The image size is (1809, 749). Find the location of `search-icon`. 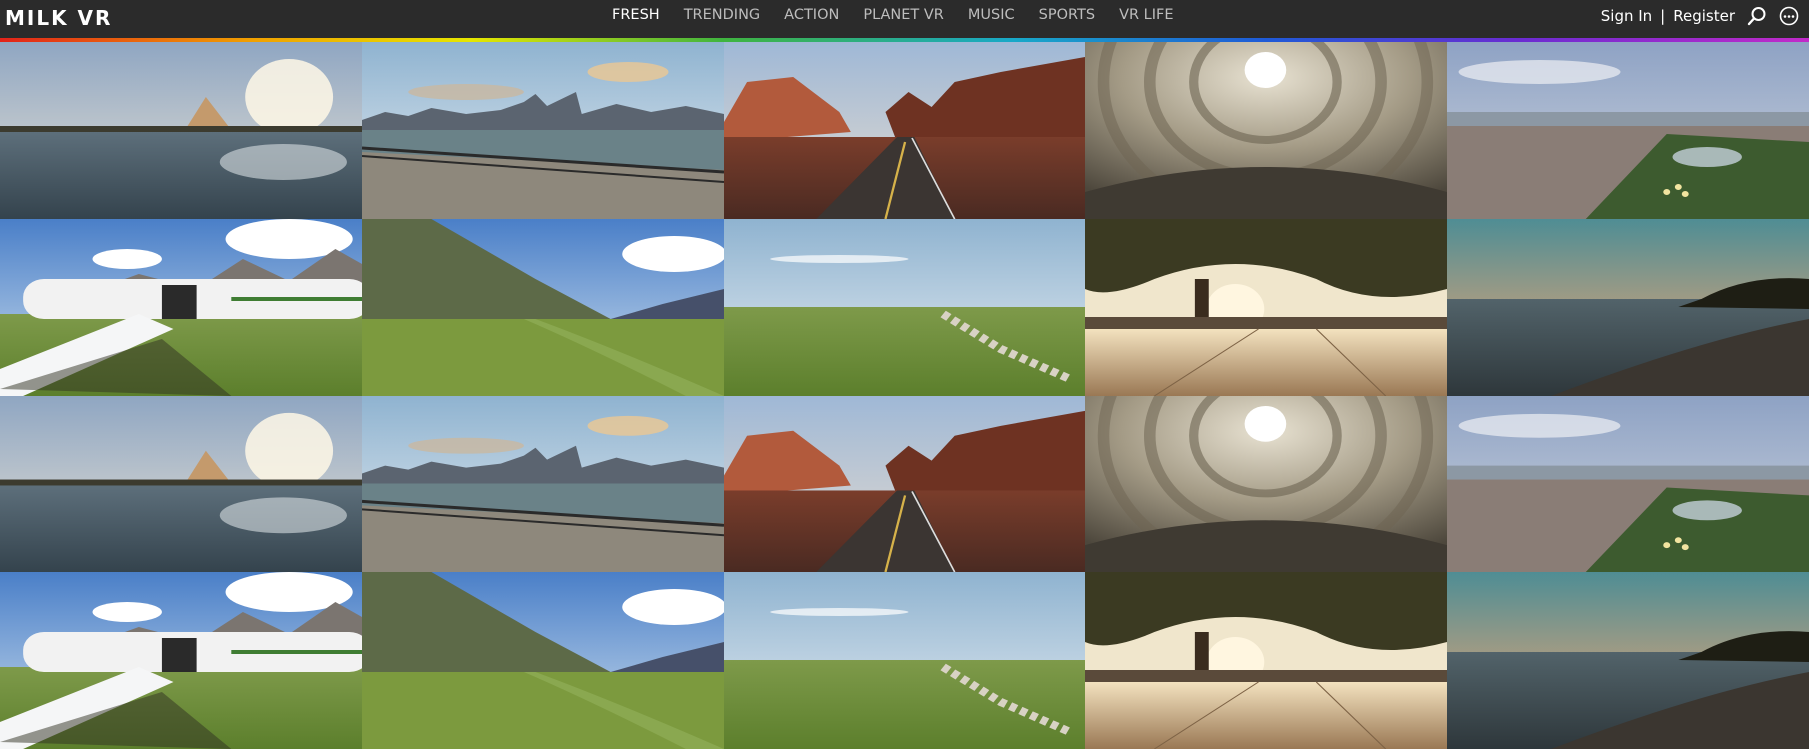

search-icon is located at coordinates (1757, 16).